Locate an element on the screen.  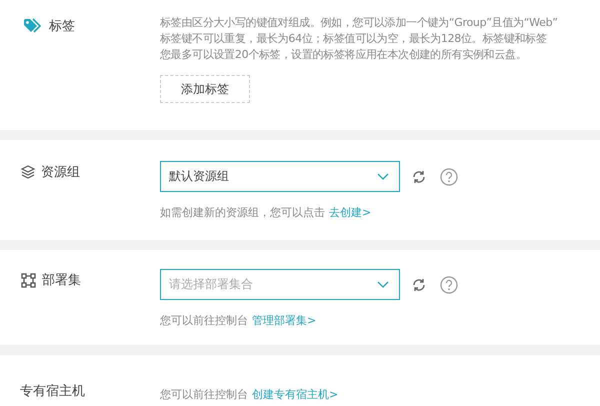
link: 创建专有宿主机> is located at coordinates (295, 394).